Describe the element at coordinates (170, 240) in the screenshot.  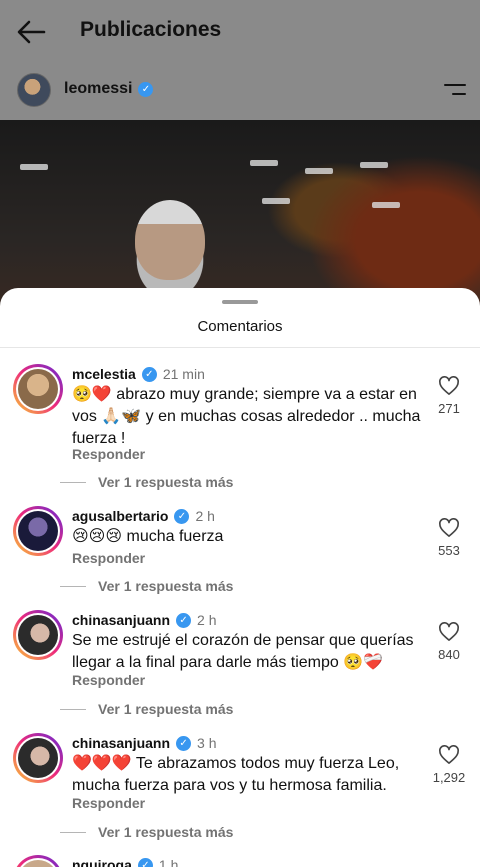
I see `person-photo` at that location.